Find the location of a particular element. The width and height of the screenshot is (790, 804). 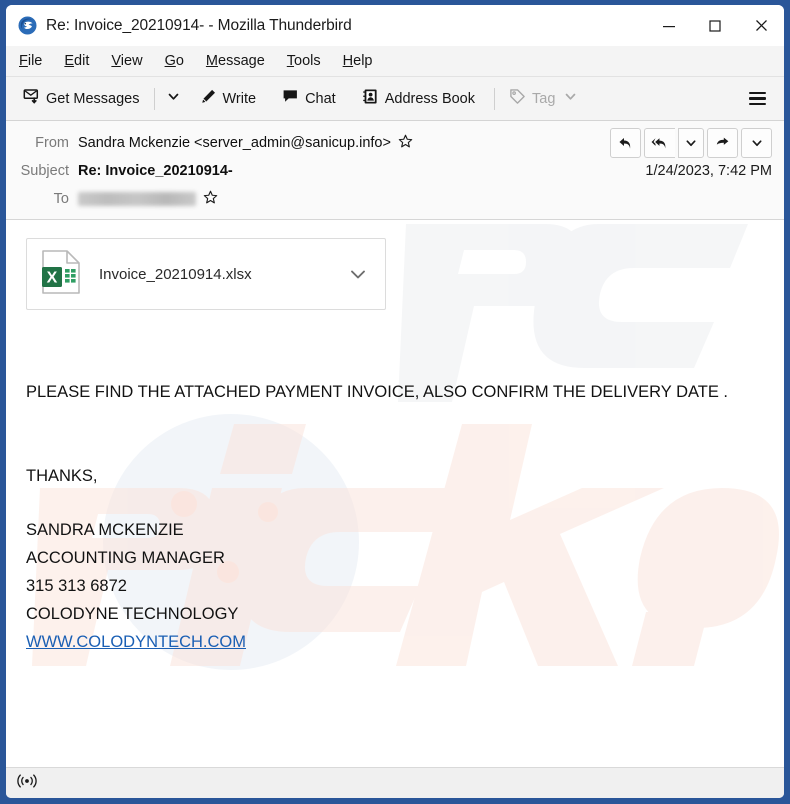

reply-all-dropdown is located at coordinates (691, 143).